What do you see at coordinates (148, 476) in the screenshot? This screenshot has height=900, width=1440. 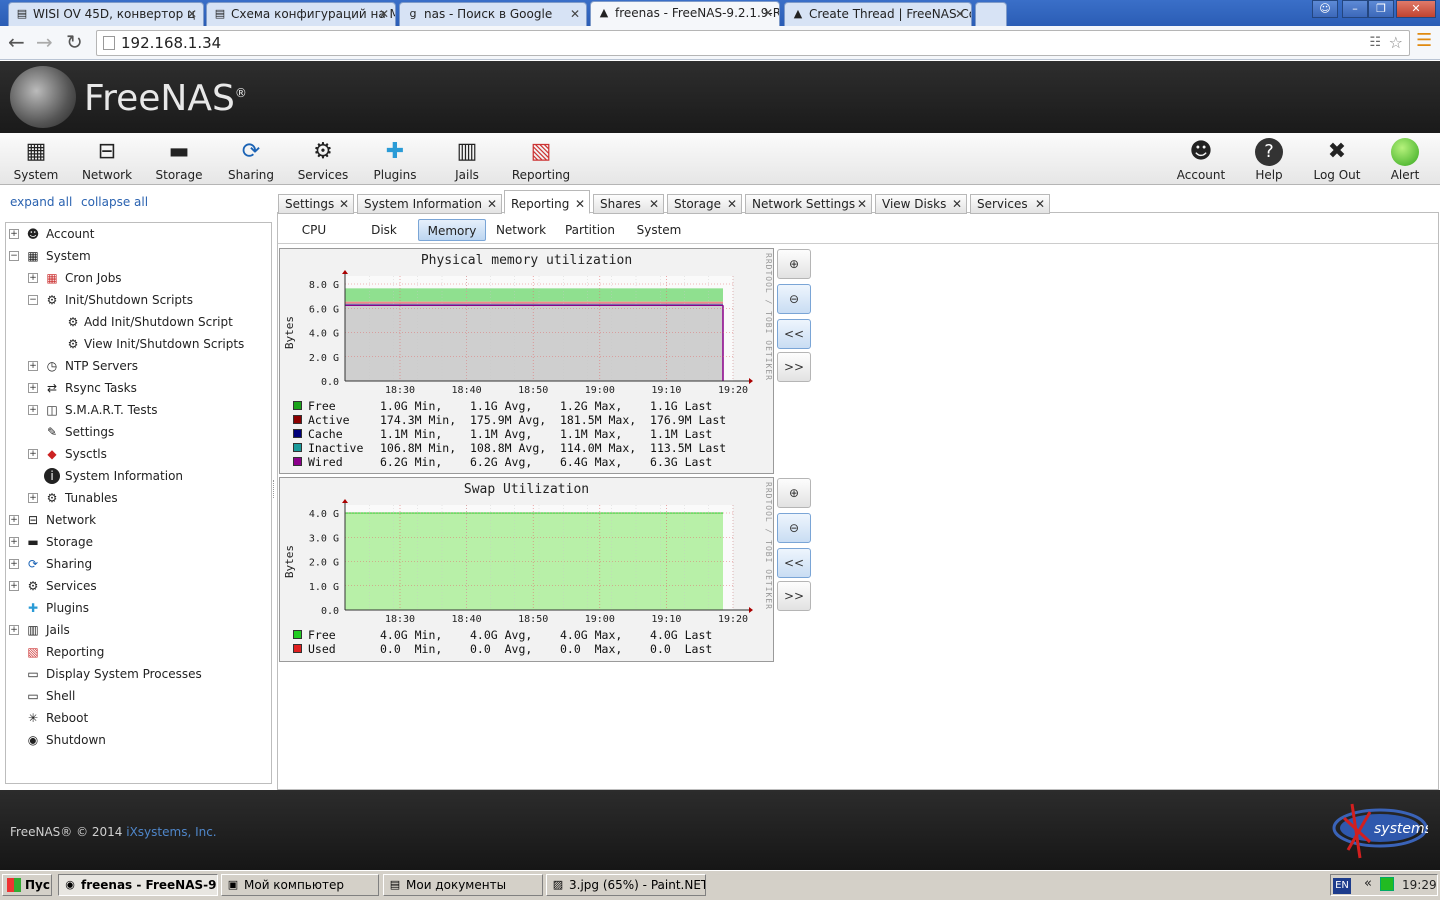 I see `tree-item-system-information: i System Information` at bounding box center [148, 476].